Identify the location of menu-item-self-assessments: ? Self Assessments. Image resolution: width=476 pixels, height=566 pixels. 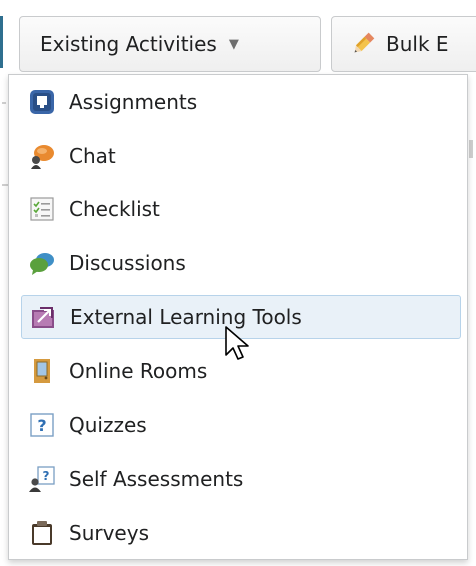
(241, 479).